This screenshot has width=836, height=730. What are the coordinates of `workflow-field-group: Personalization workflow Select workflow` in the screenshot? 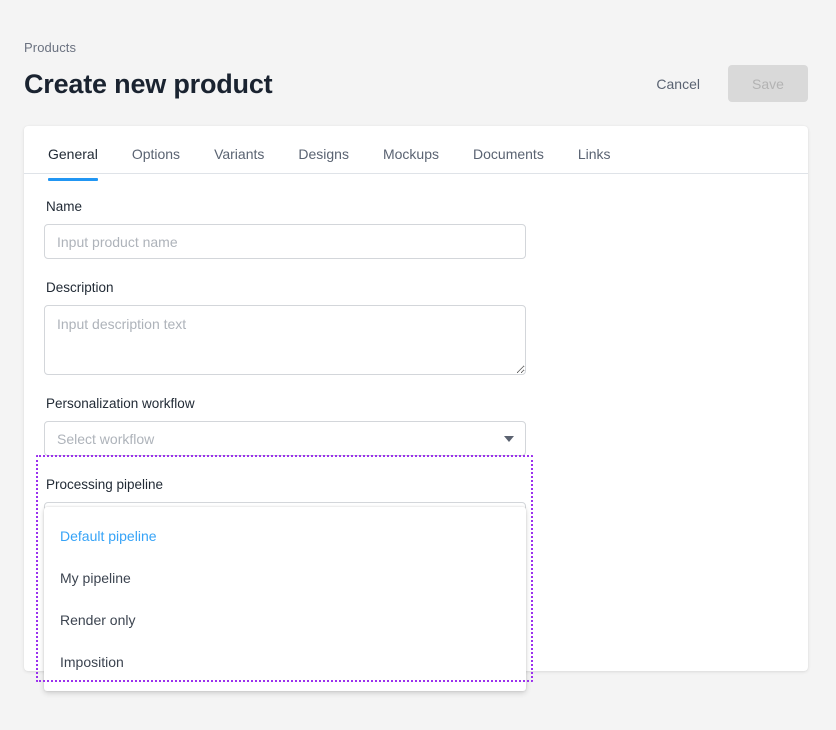 It's located at (414, 425).